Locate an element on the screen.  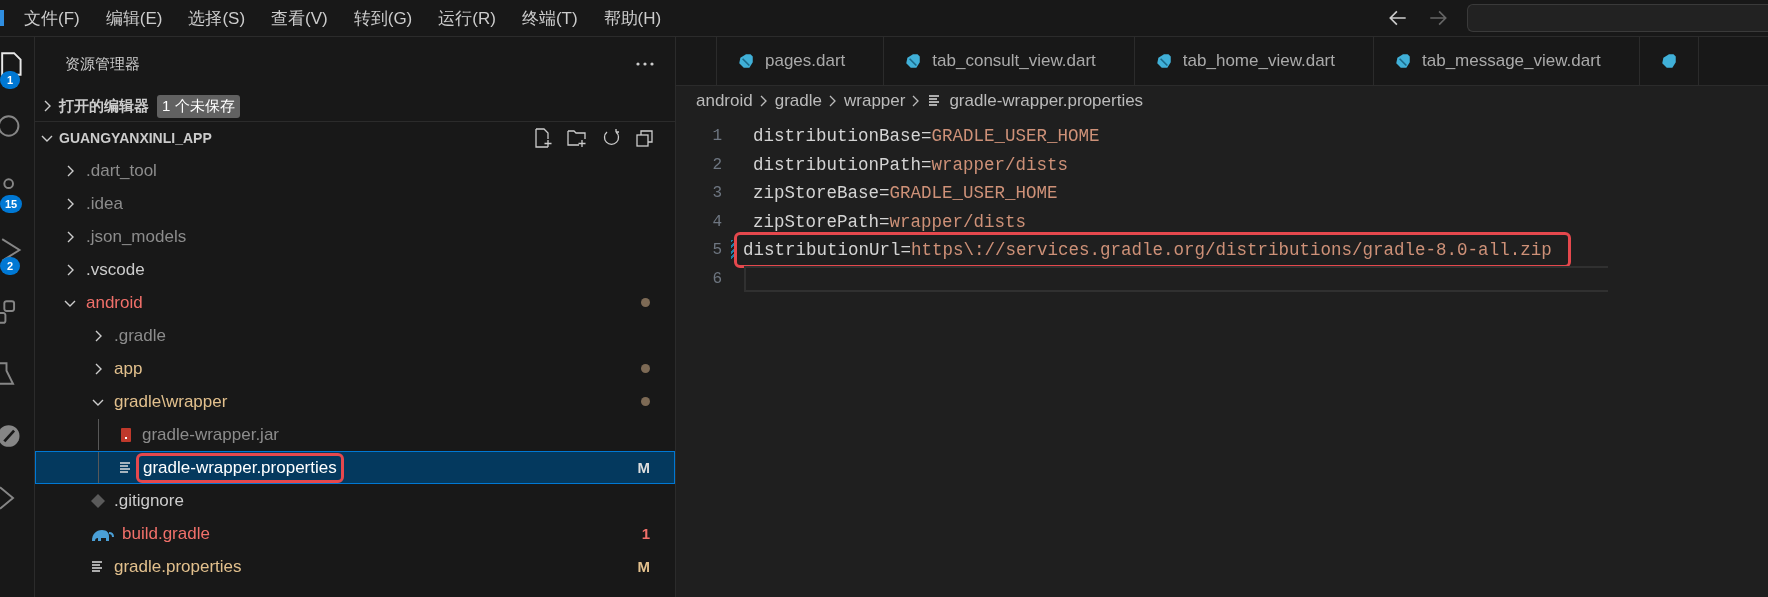
code-key: distributionUrl= is located at coordinates (827, 250).